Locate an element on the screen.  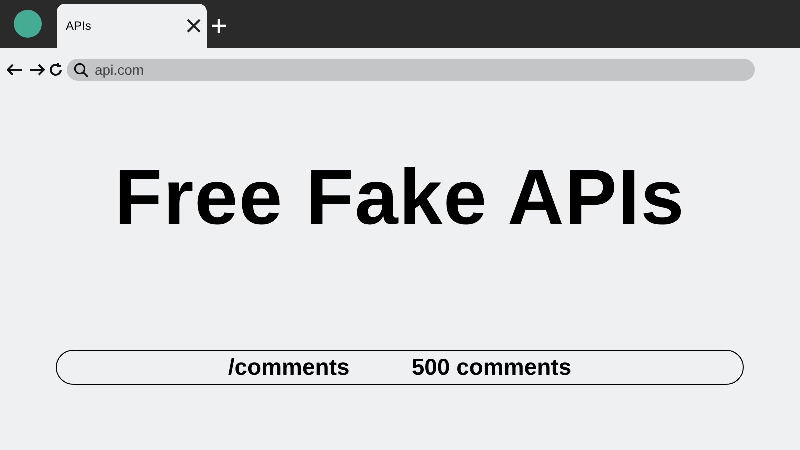
close-icon is located at coordinates (194, 26).